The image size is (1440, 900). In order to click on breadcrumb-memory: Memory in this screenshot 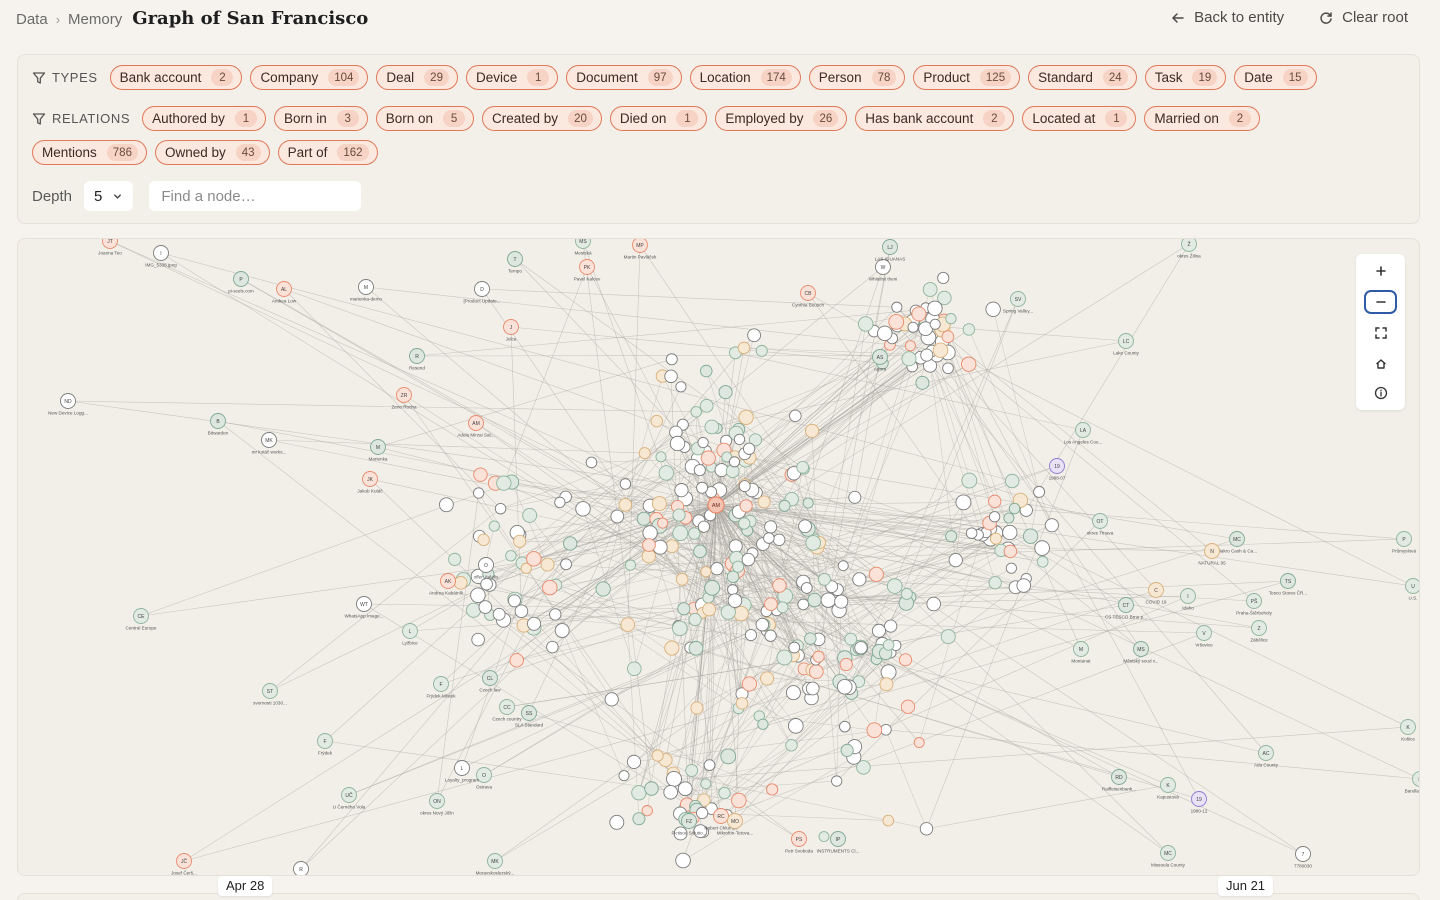, I will do `click(95, 19)`.